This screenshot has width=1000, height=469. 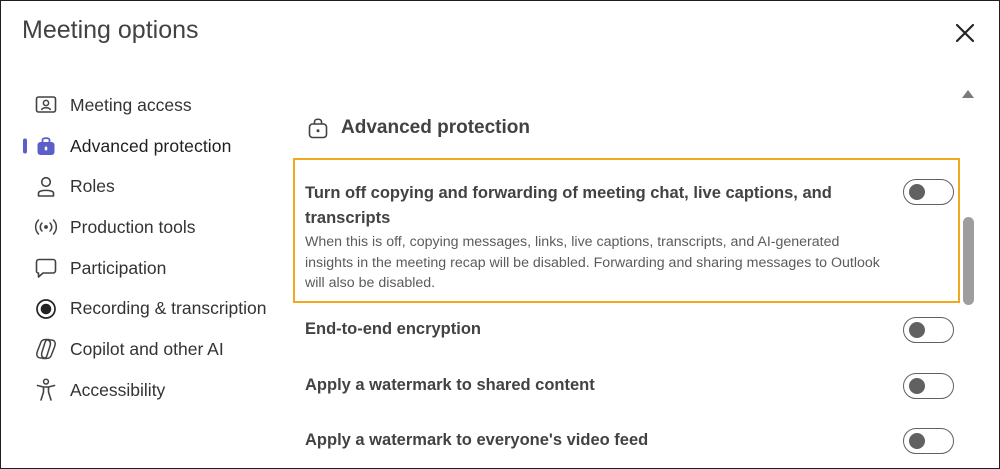 I want to click on scroll-up-button, so click(x=968, y=94).